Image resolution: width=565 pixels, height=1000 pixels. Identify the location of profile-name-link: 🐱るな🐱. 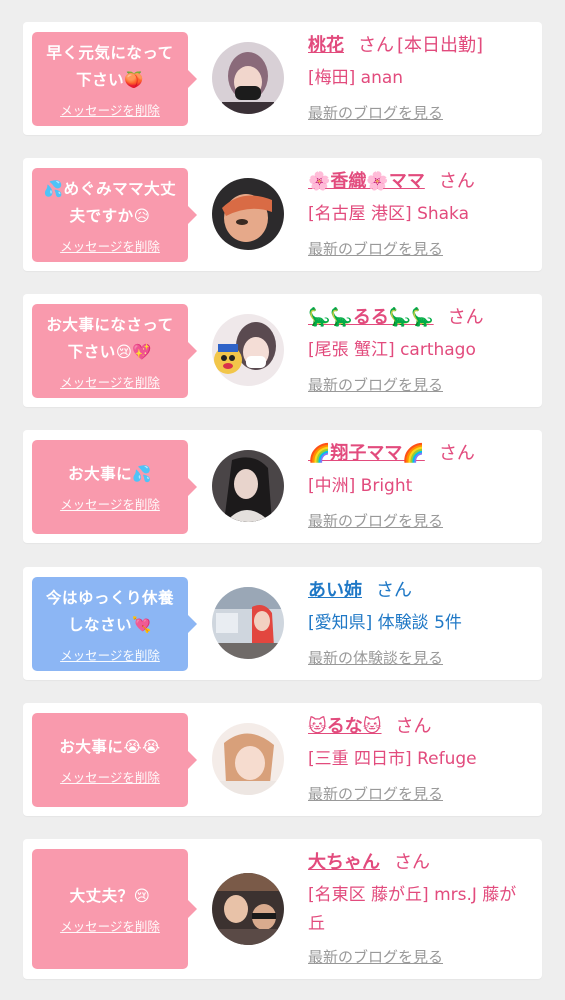
(345, 726).